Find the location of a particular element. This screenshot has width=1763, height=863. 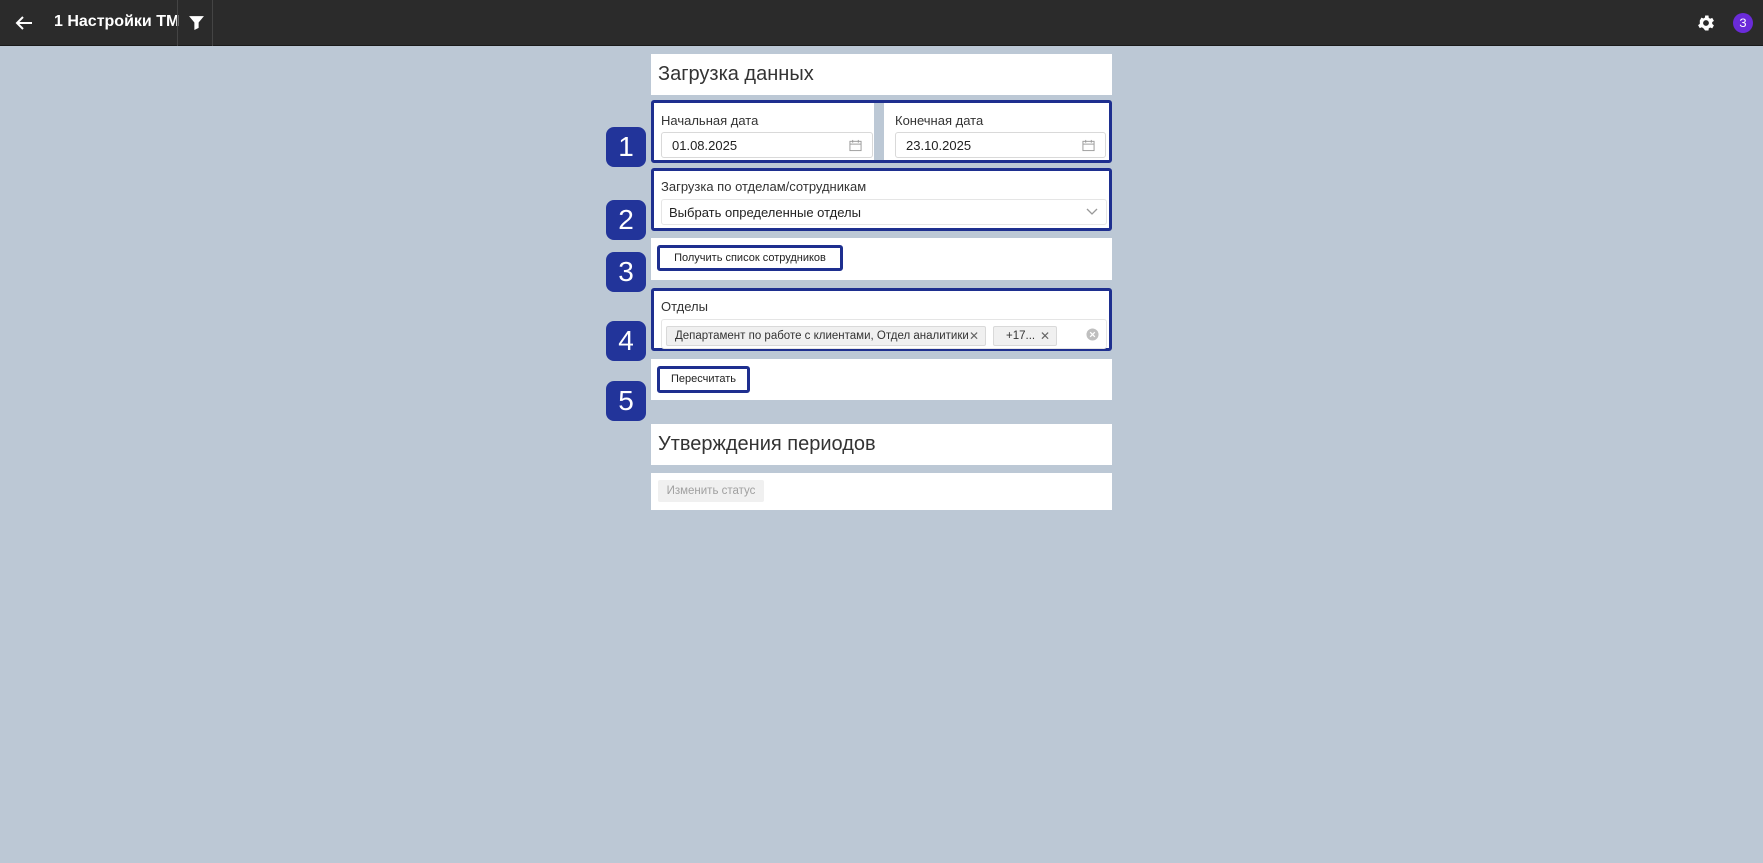

page-title: 1 Настройки ТМ is located at coordinates (117, 21).